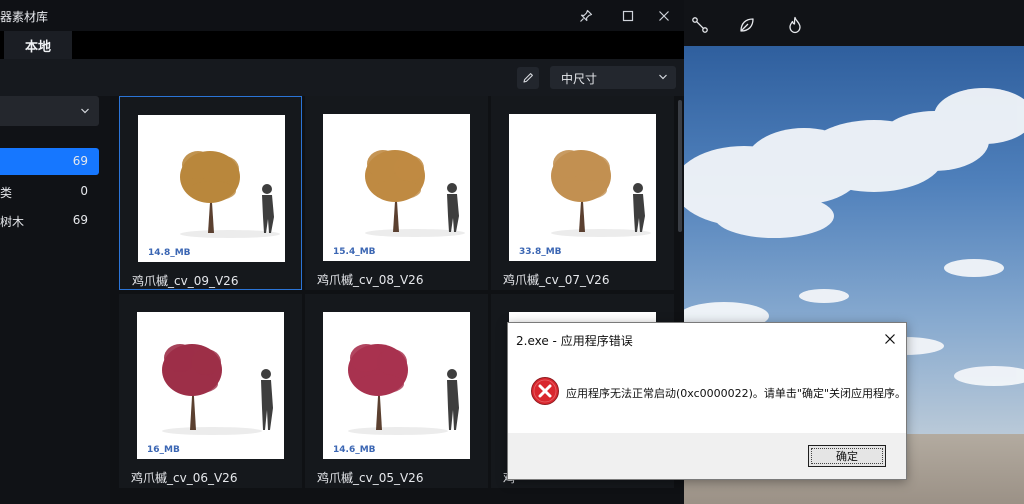 The width and height of the screenshot is (1024, 504). Describe the element at coordinates (184, 478) in the screenshot. I see `asset-name: 鸡爪槭_cv_06_V26` at that location.